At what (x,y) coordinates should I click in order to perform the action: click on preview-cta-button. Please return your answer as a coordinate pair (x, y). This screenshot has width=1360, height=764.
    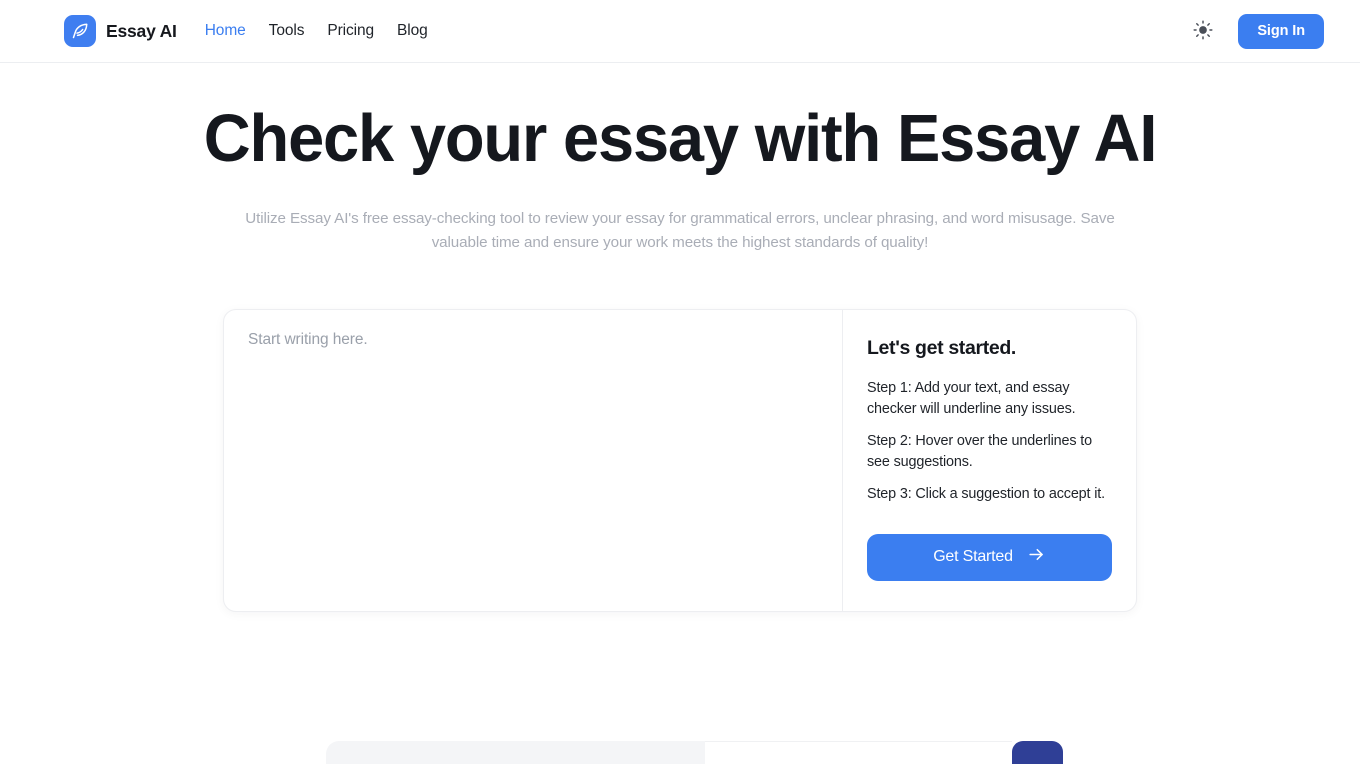
    Looking at the image, I should click on (1037, 752).